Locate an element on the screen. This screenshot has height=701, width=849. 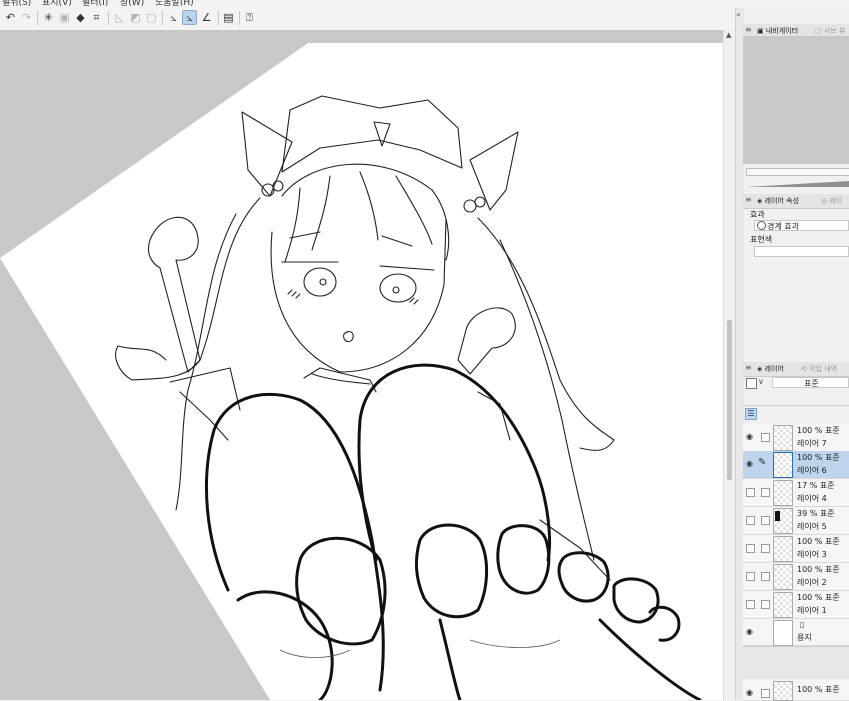
layer-list-icon: ☰ is located at coordinates (751, 414).